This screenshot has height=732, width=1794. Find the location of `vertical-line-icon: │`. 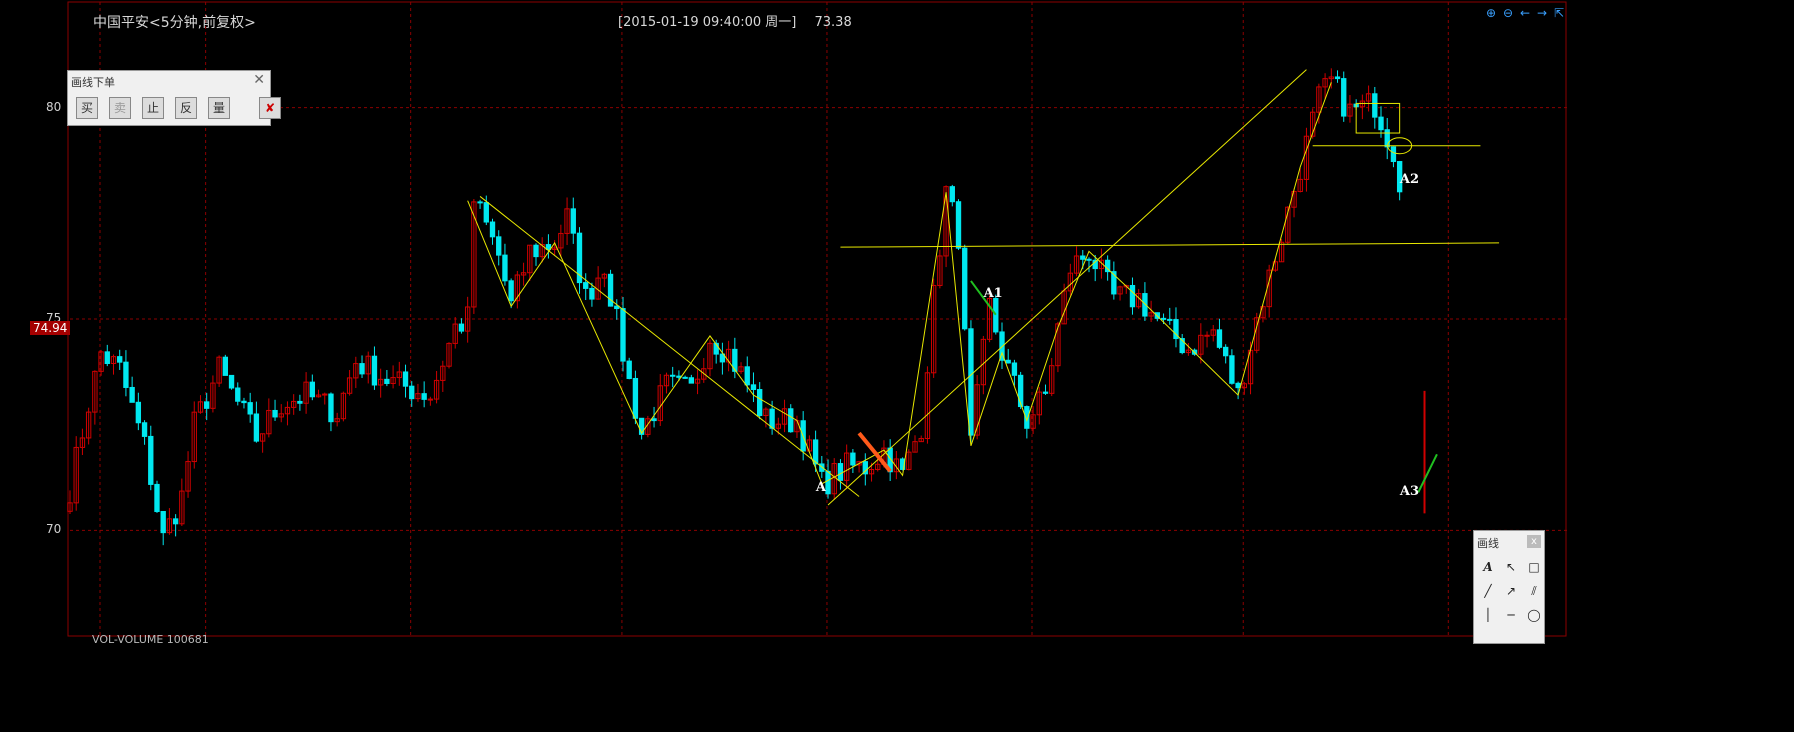

vertical-line-icon: │ is located at coordinates (1488, 615).